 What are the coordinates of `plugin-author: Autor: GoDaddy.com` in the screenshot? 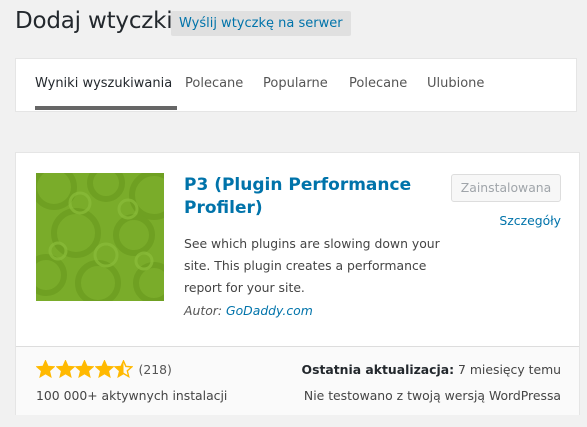 It's located at (248, 310).